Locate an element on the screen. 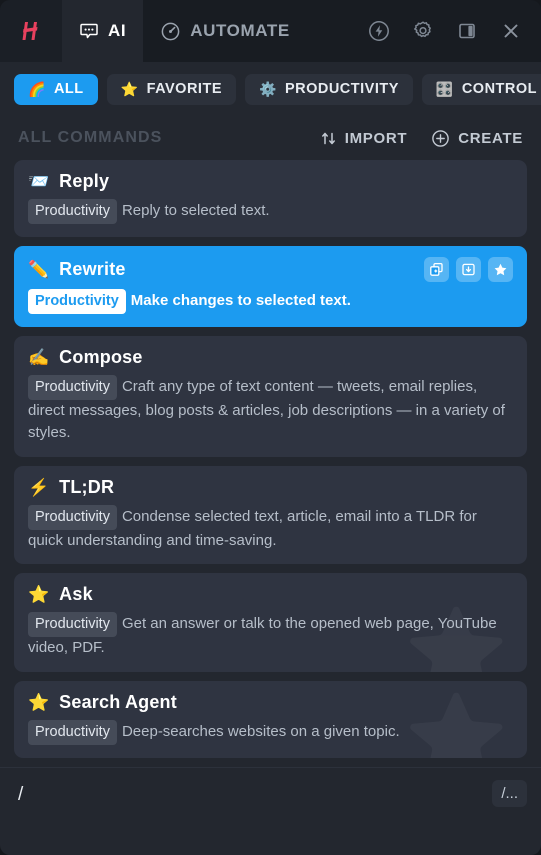  titlebar-spacer is located at coordinates (334, 31).